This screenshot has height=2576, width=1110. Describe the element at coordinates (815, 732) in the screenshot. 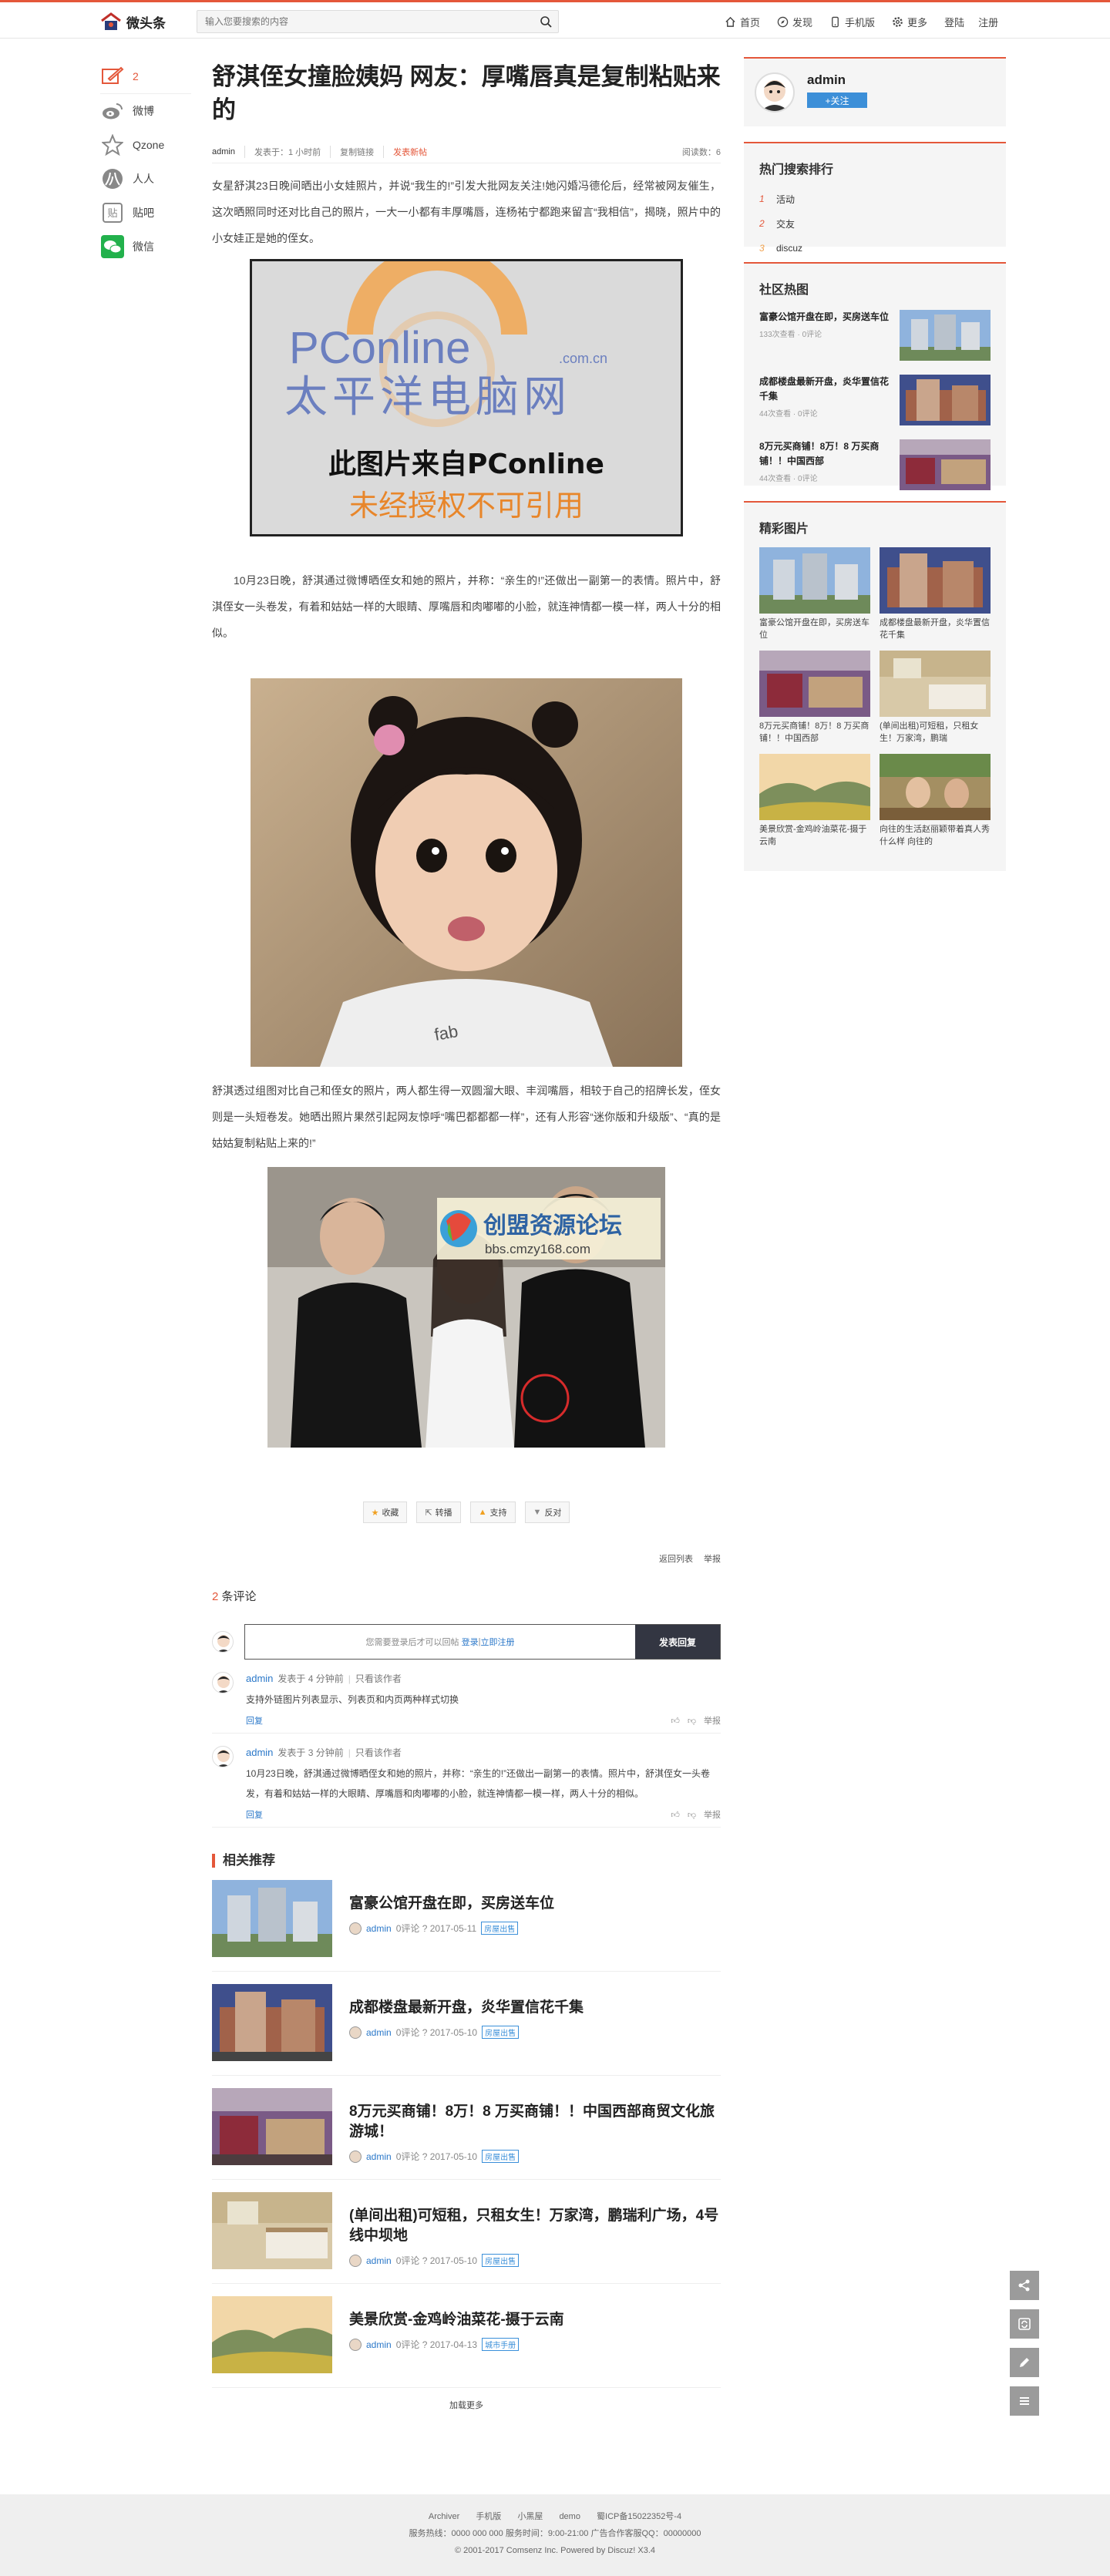

I see `picture-title: 8万元买商铺！8万！8 万买商铺！！中国西部` at that location.